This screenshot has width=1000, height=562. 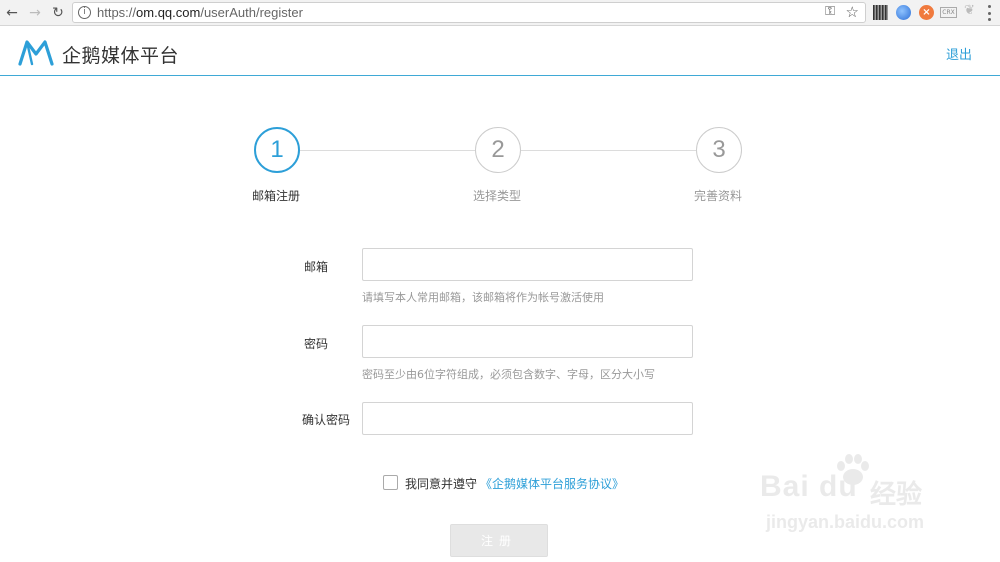 What do you see at coordinates (325, 420) in the screenshot?
I see `confirm-password-label: 确认密码` at bounding box center [325, 420].